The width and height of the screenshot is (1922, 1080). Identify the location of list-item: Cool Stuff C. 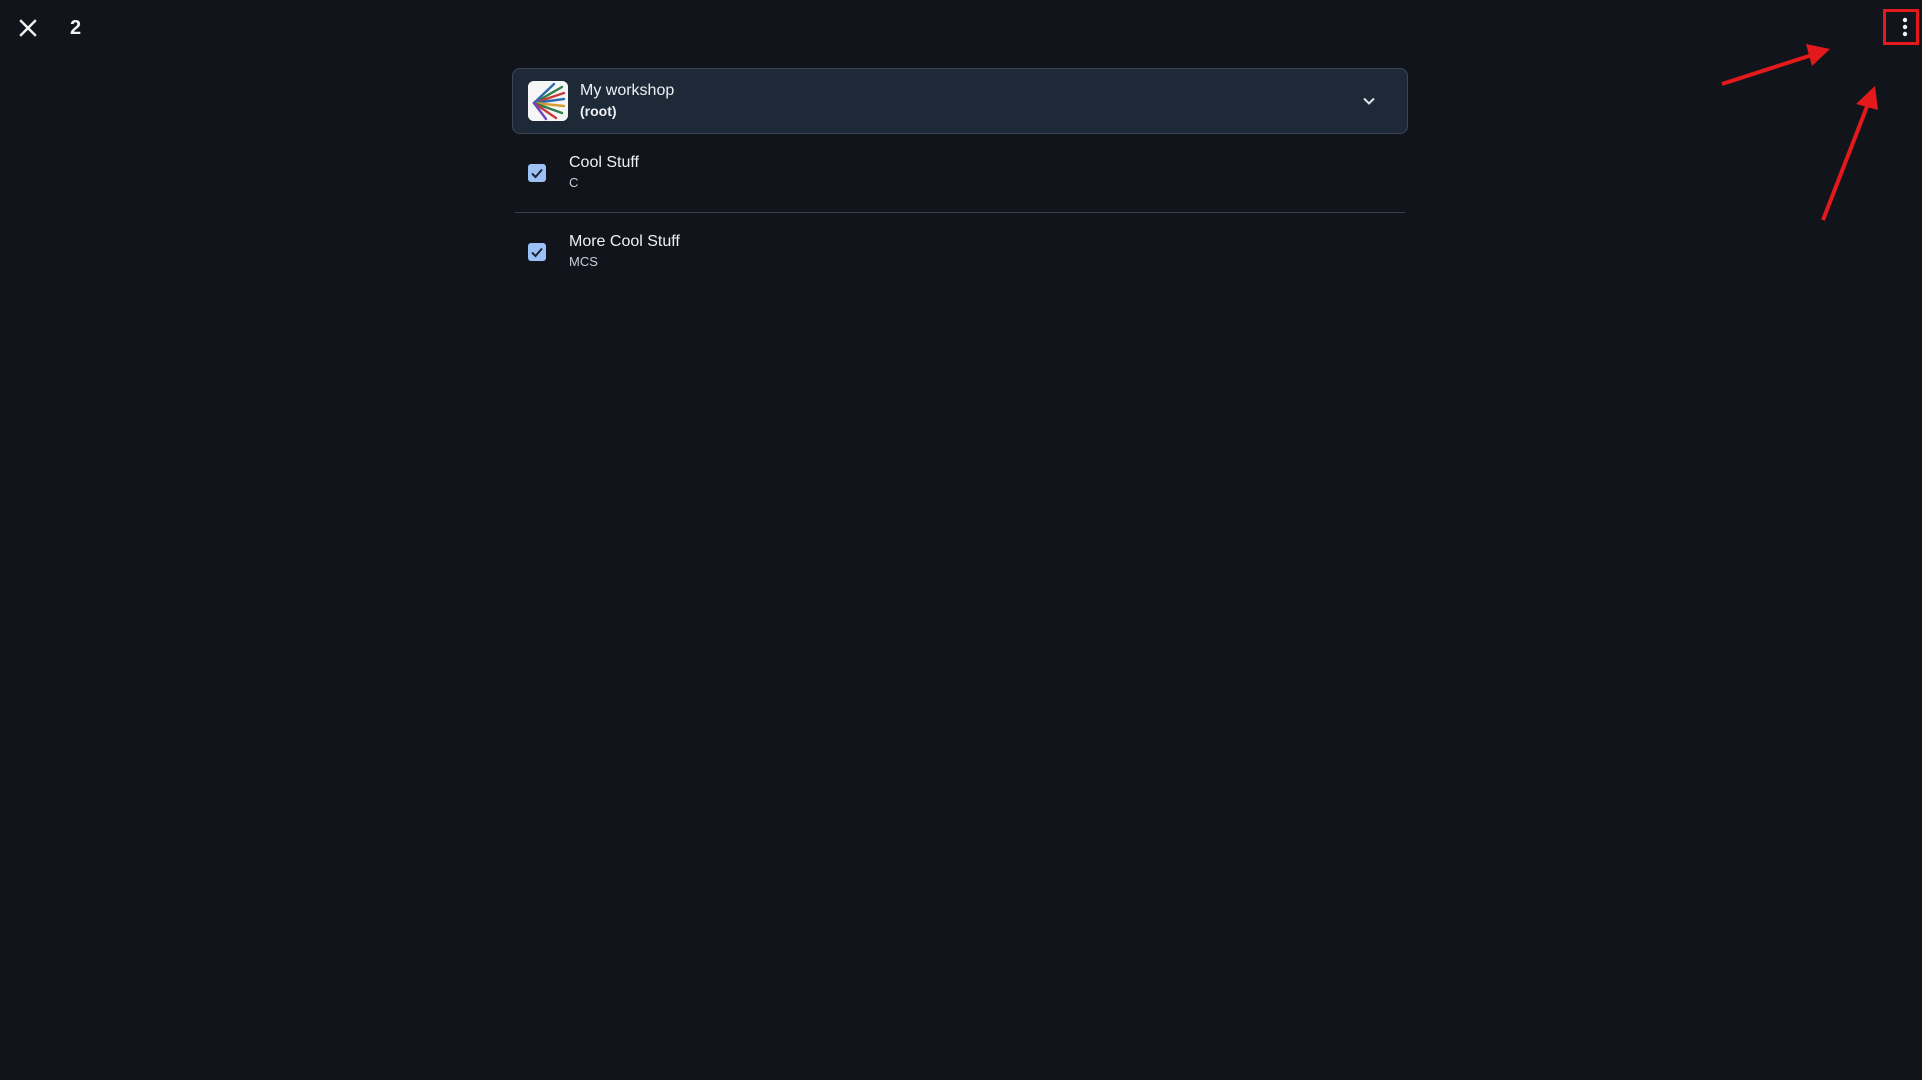
(960, 173).